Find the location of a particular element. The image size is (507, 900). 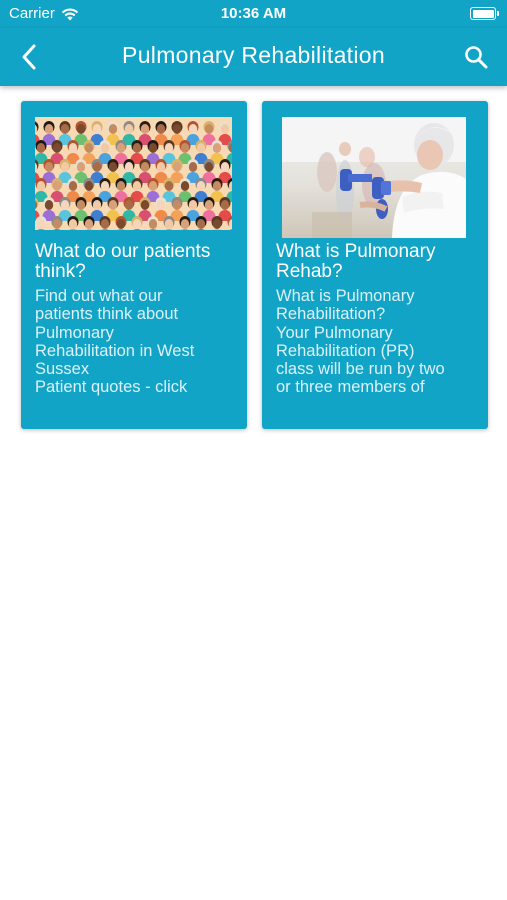

status-bar: Carrier 10:36 AM is located at coordinates (253, 14).